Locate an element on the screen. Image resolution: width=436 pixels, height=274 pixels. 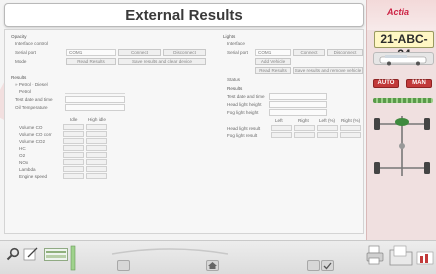
license-plate: 21-ABC-34 is located at coordinates (404, 46).